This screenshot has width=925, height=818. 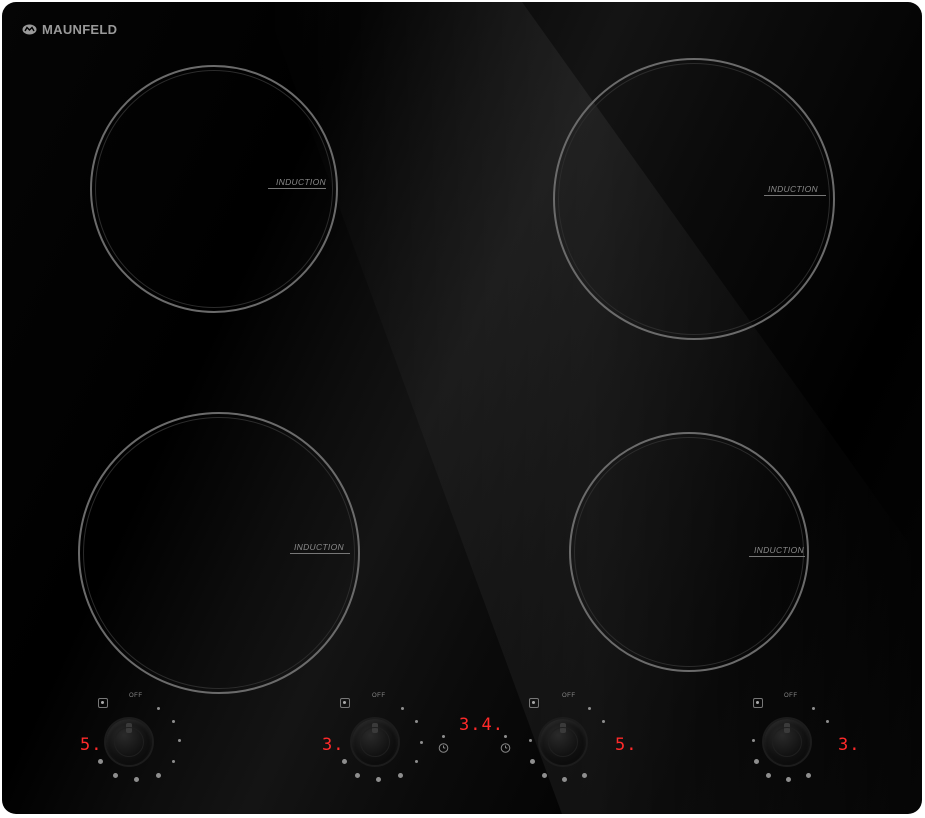 I want to click on brand-name: MAUNFELD, so click(x=80, y=29).